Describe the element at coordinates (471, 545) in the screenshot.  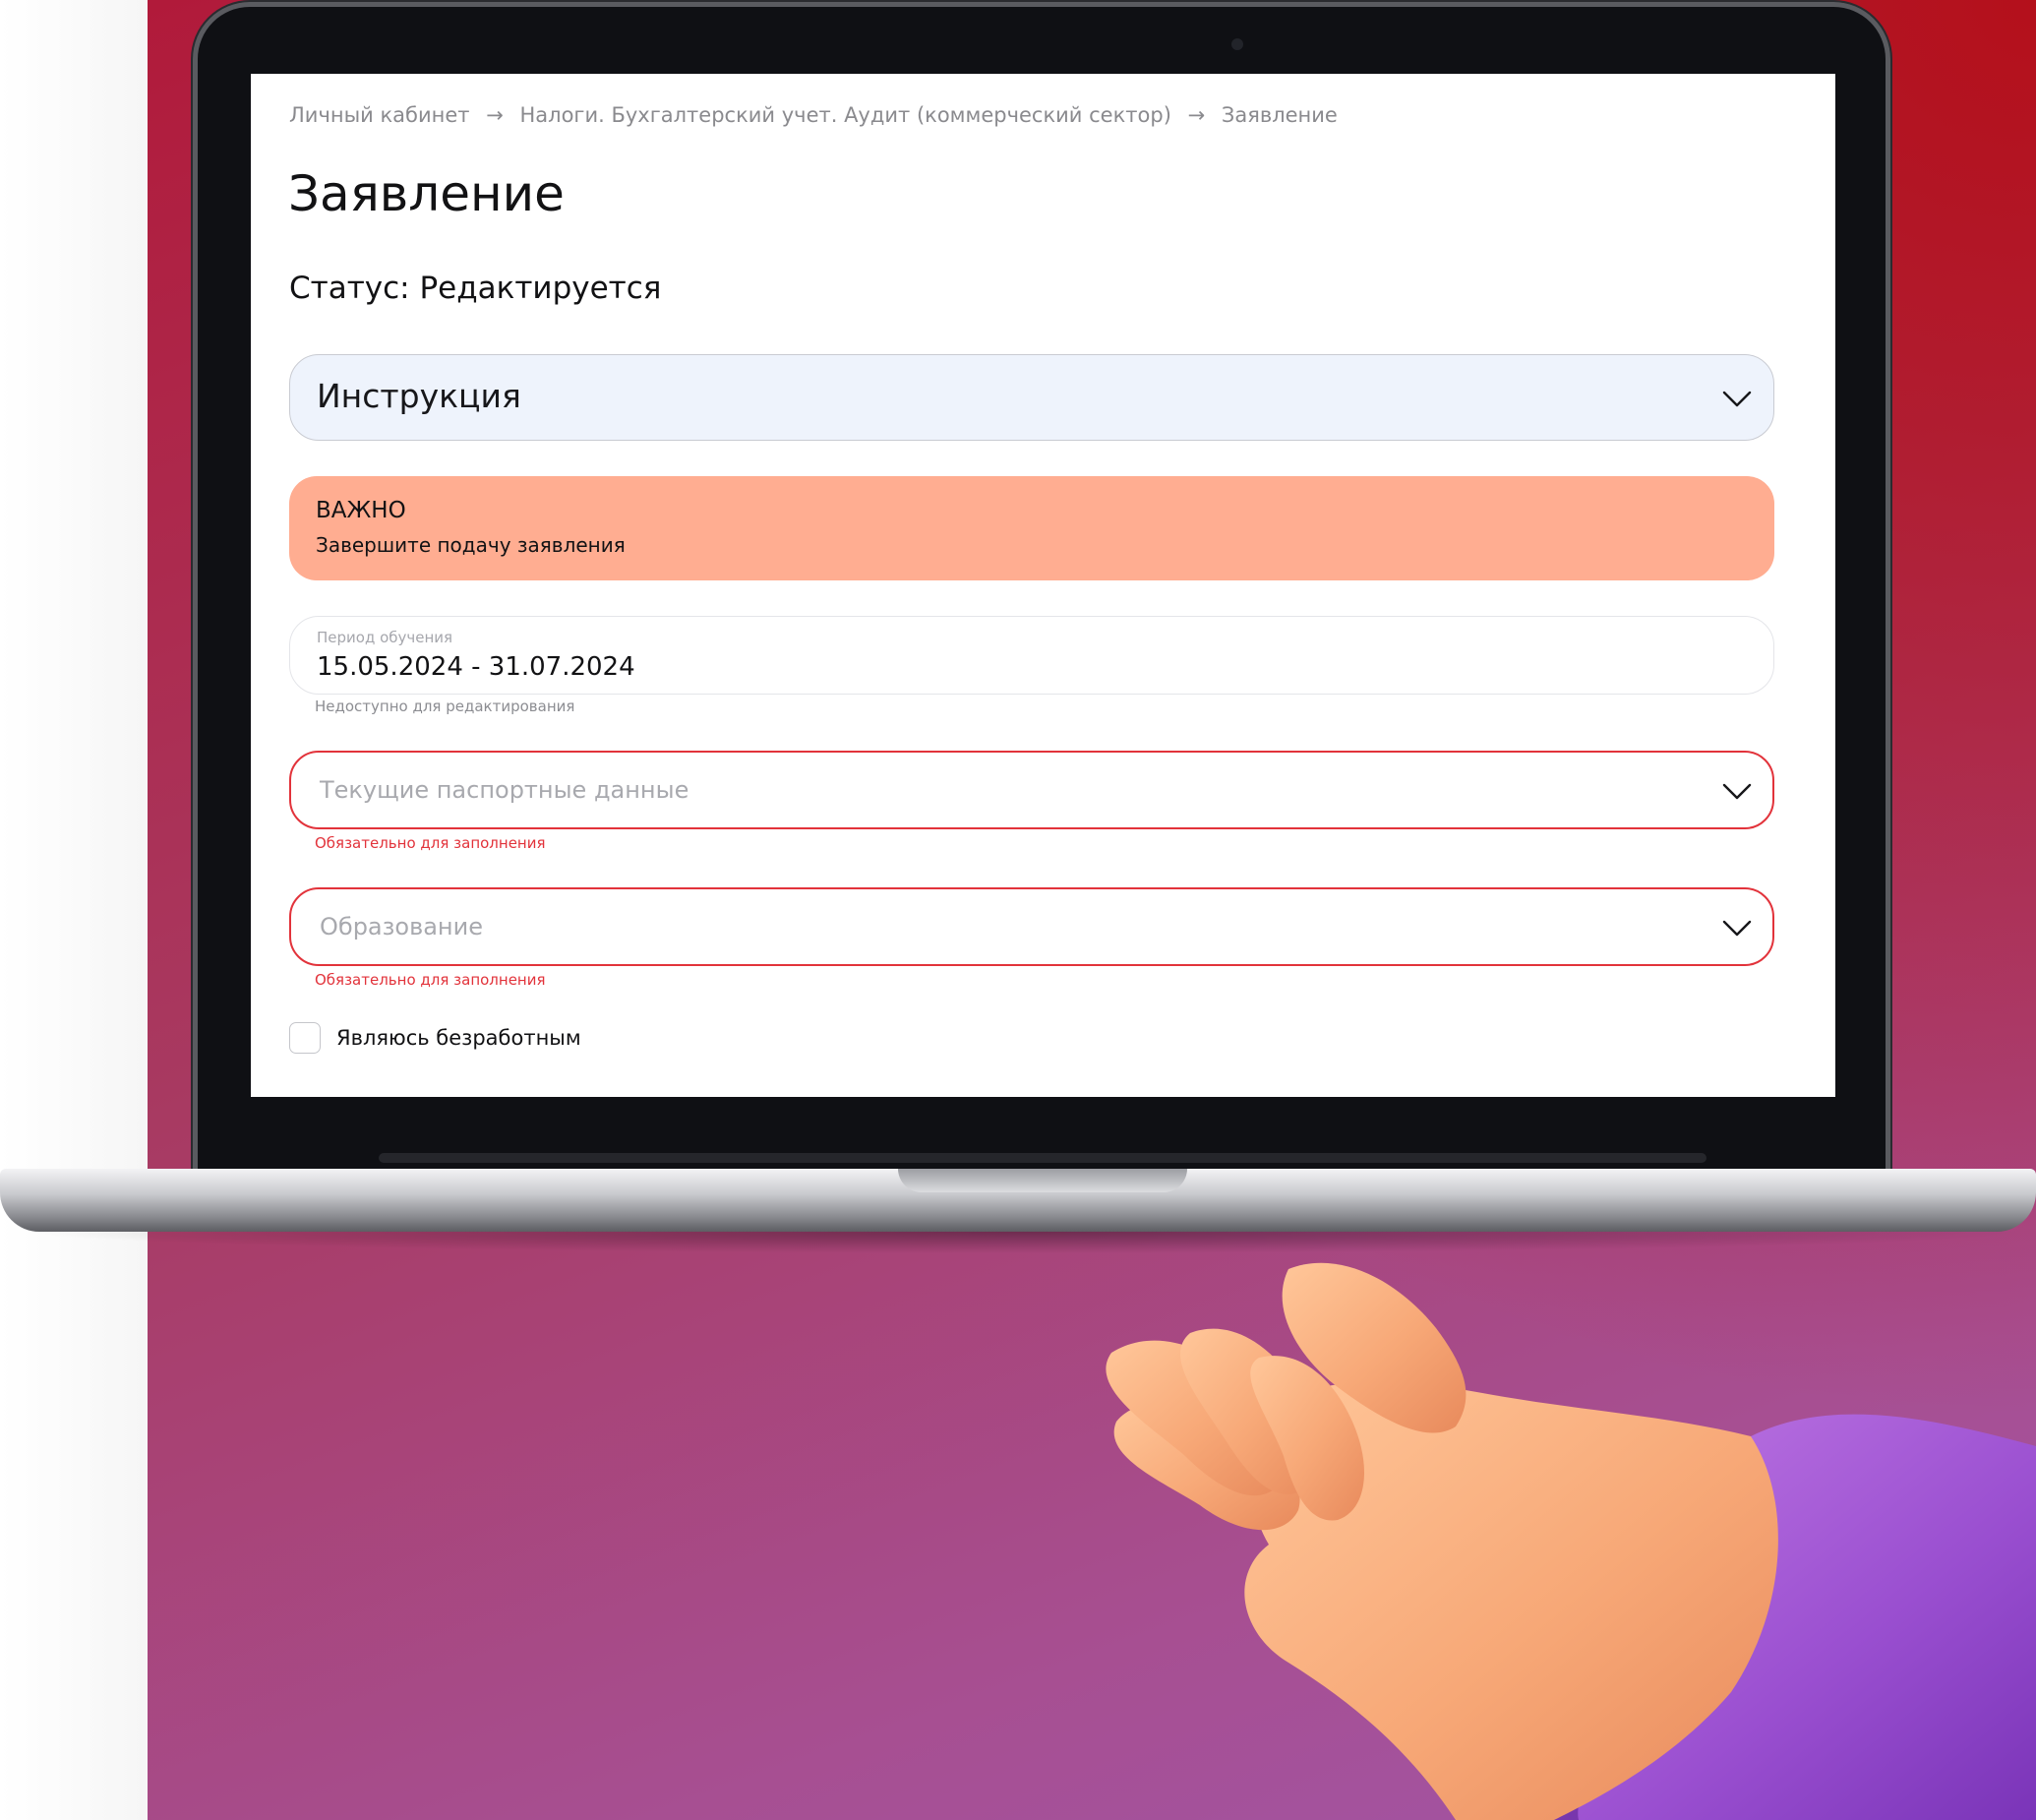
I see `alert-text: Завершите подачу заявления` at that location.